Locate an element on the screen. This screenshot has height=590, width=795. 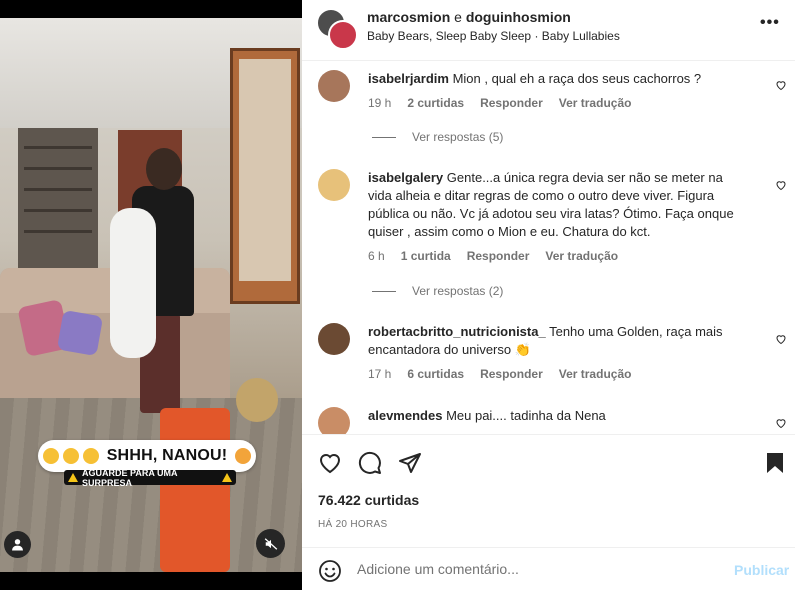
view-replies-button: Ver respostas (2) is located at coordinates (437, 291).